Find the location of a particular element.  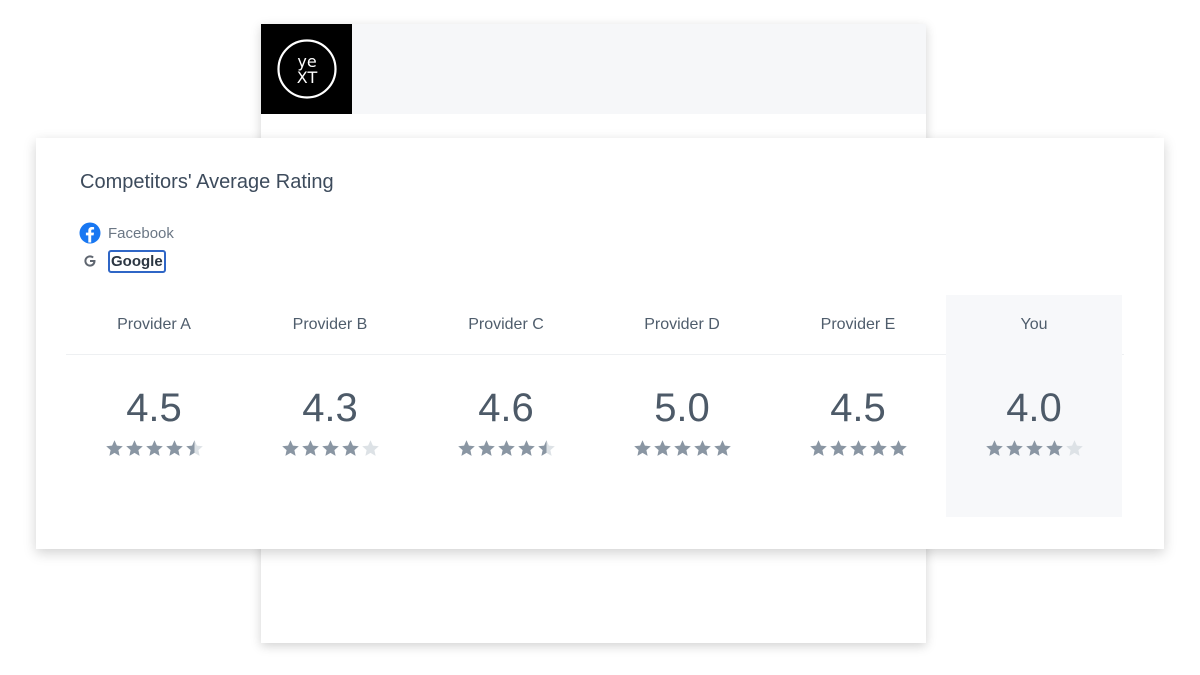

review-source-list: Facebook Google is located at coordinates (126, 247).